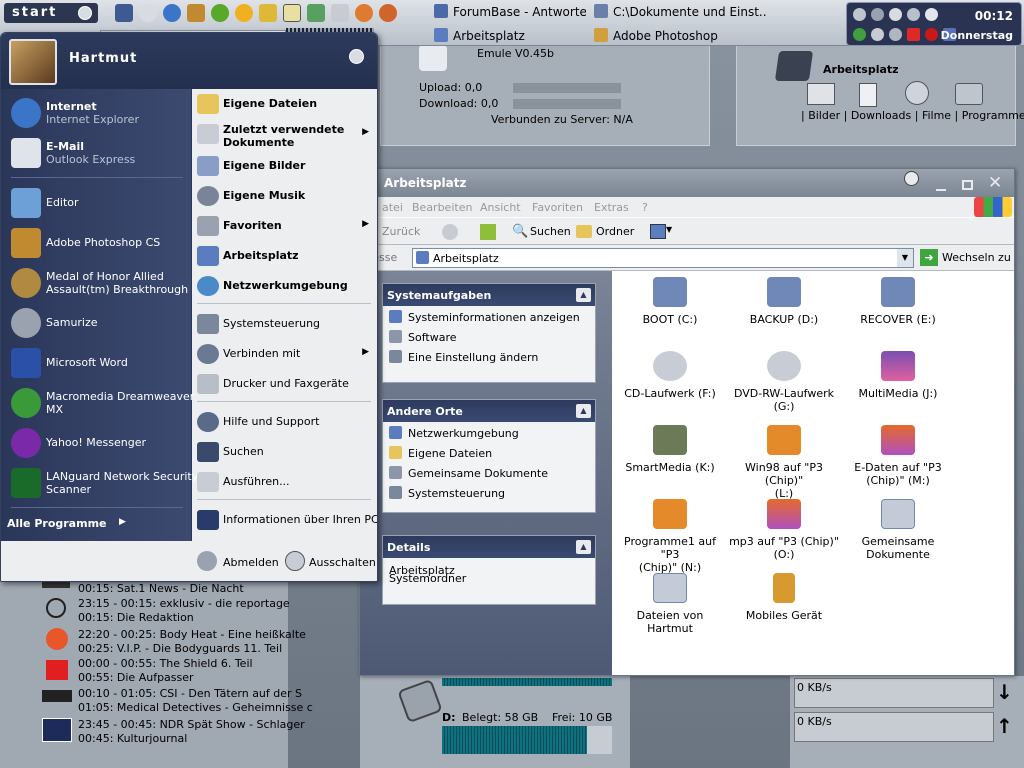 This screenshot has width=1024, height=768. I want to click on drive-item: BACKUP (D:), so click(784, 301).